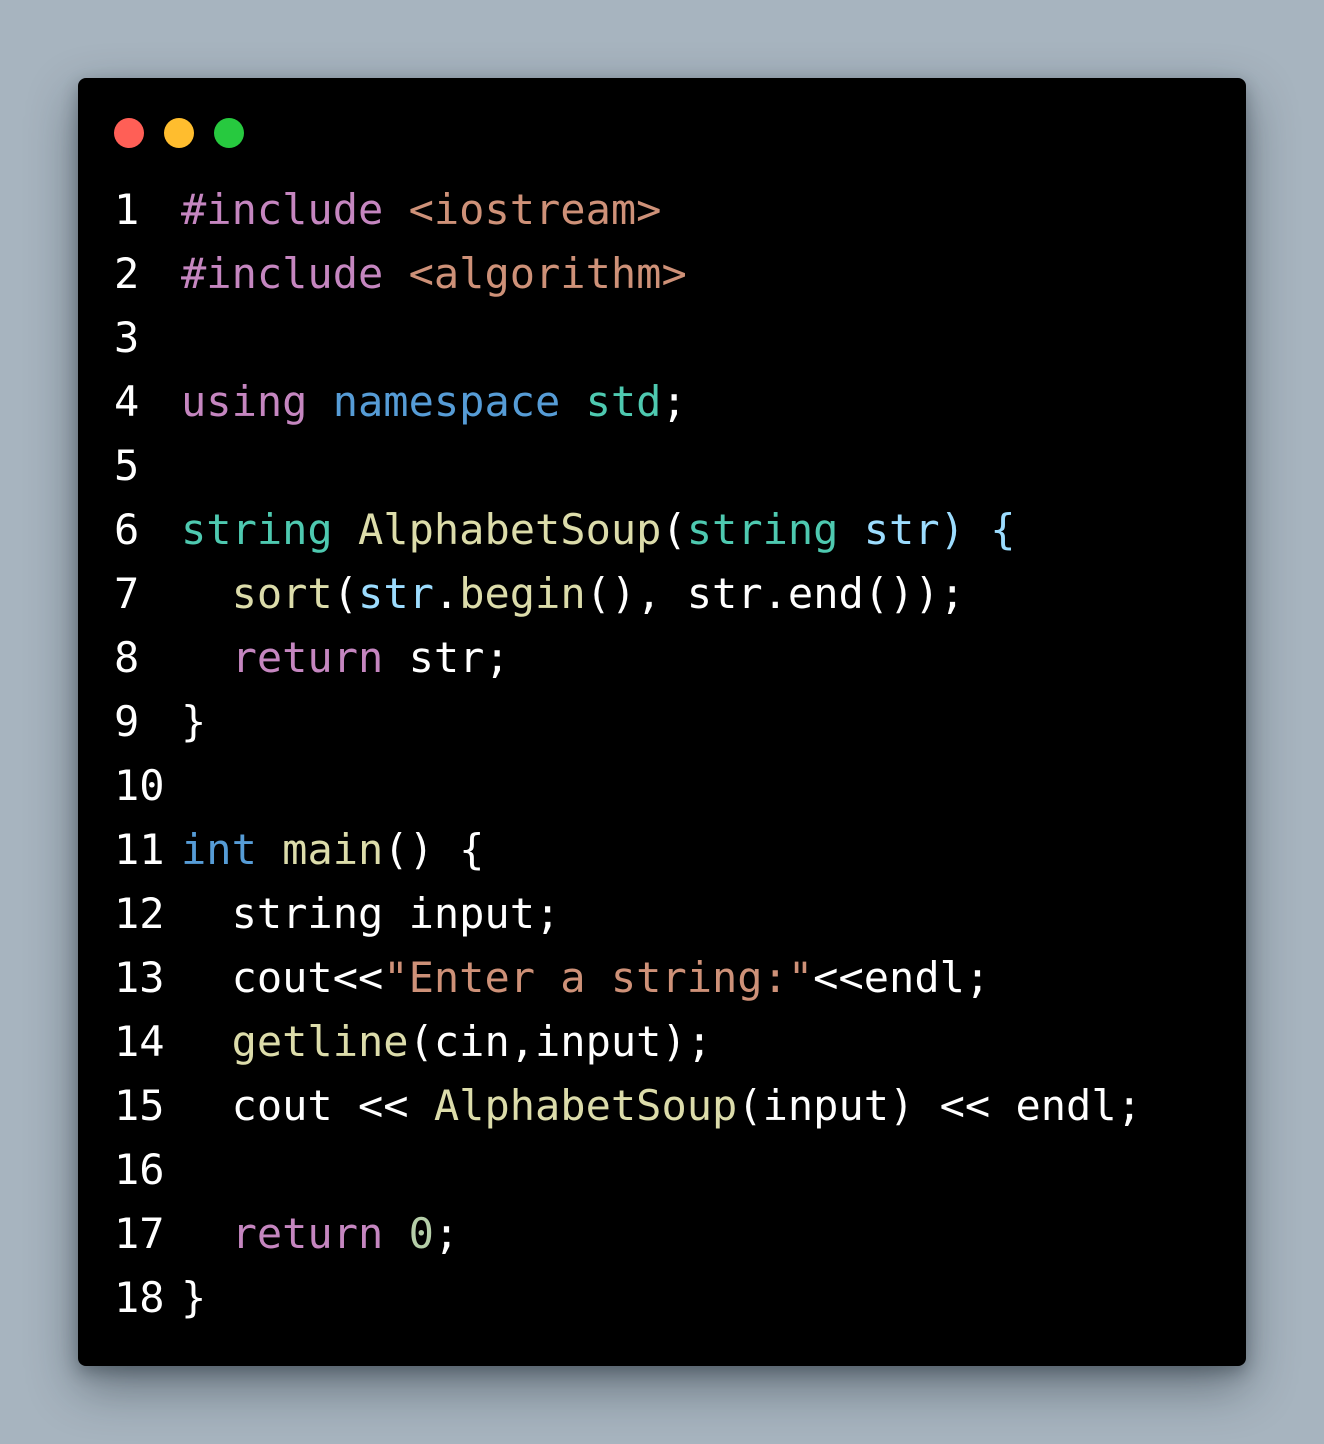 The image size is (1324, 1444). What do you see at coordinates (139, 1105) in the screenshot?
I see `line-number: 15` at bounding box center [139, 1105].